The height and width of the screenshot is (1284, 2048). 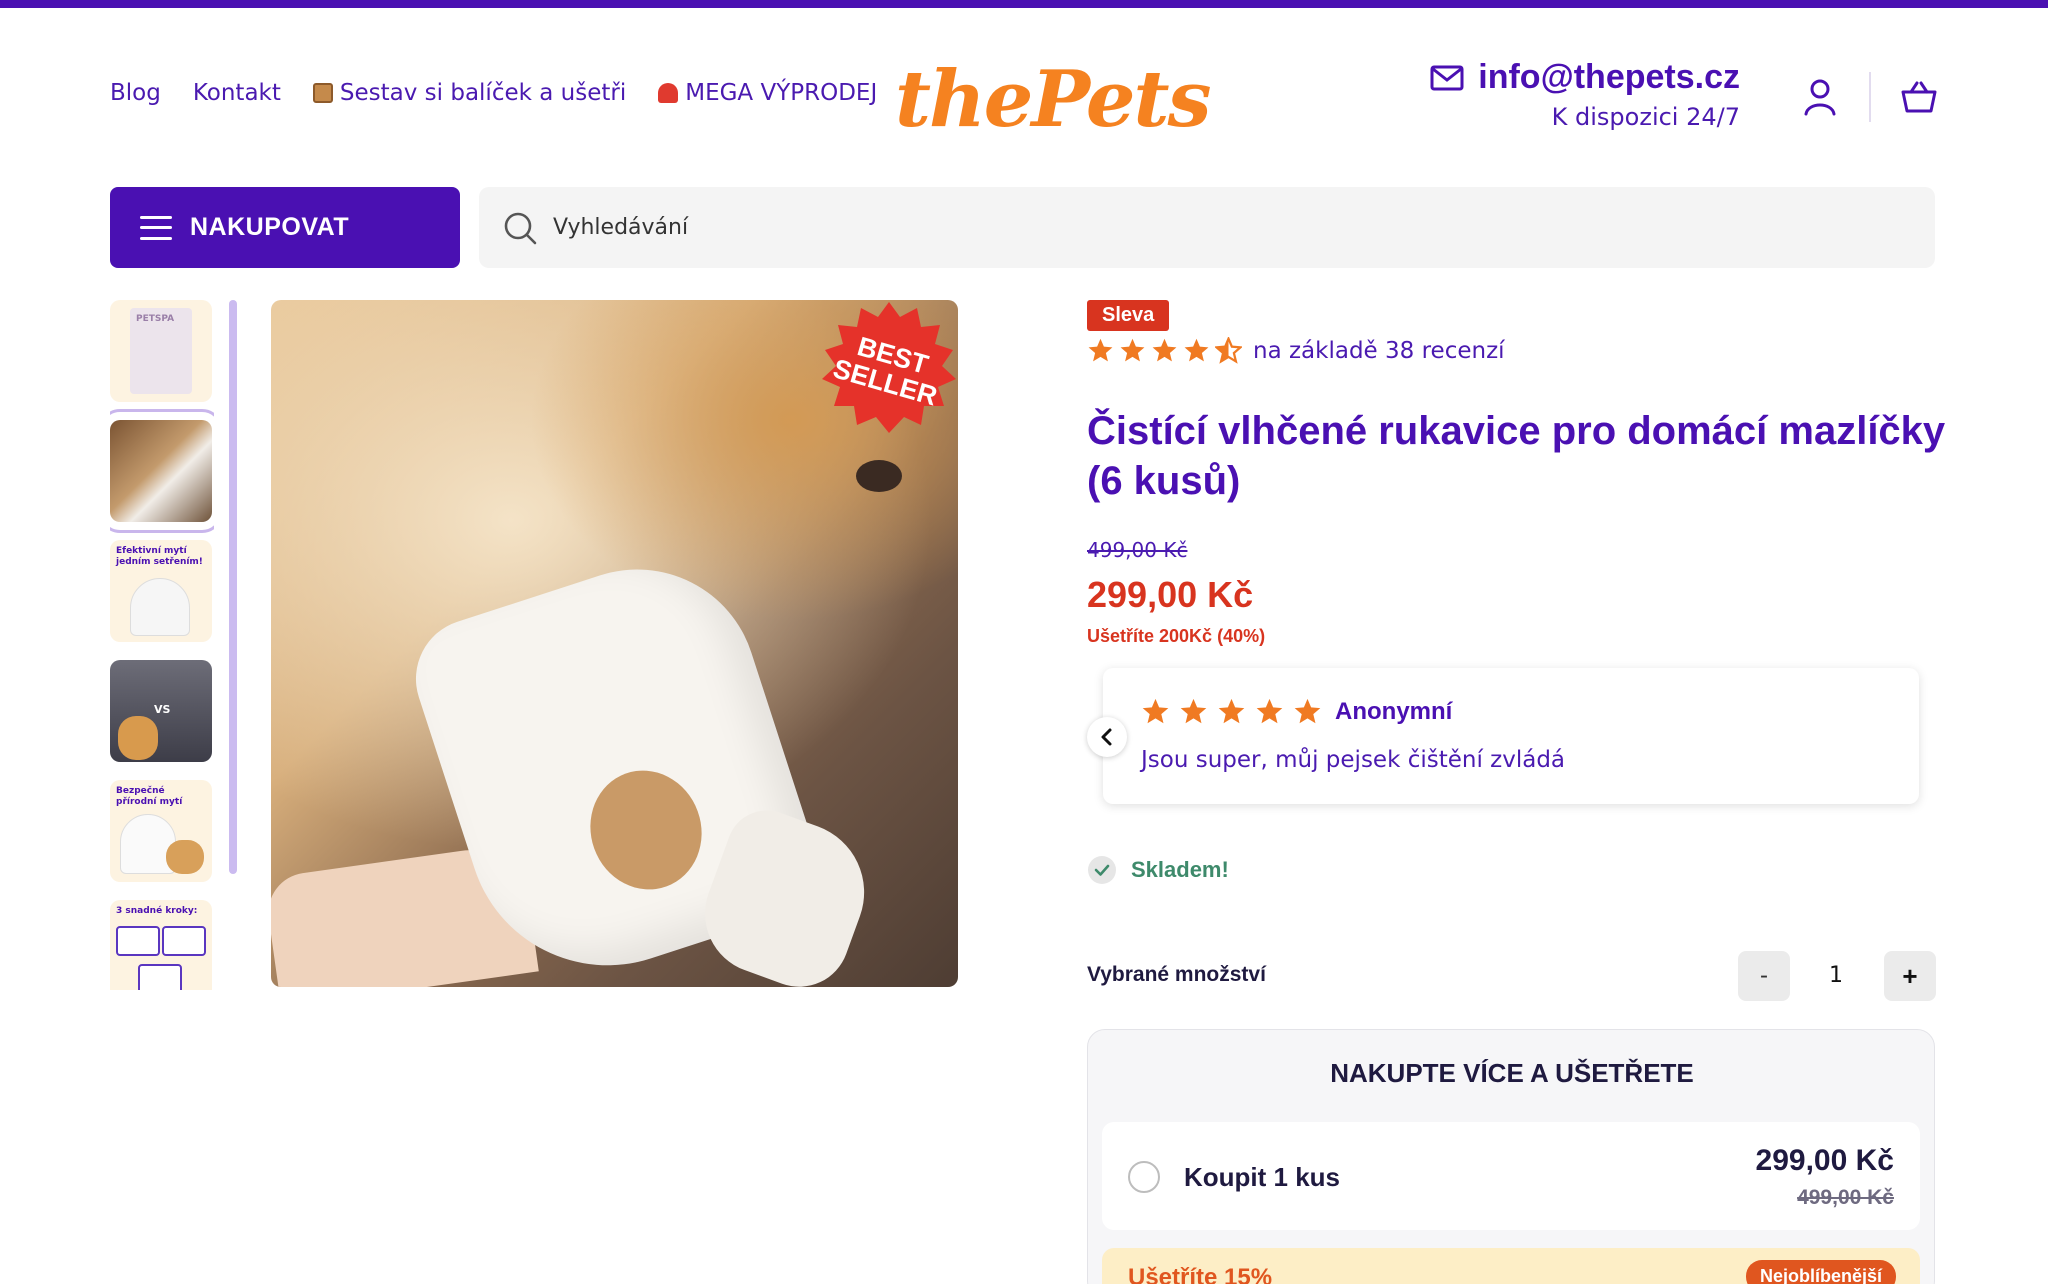 I want to click on glove-image, so click(x=160, y=607).